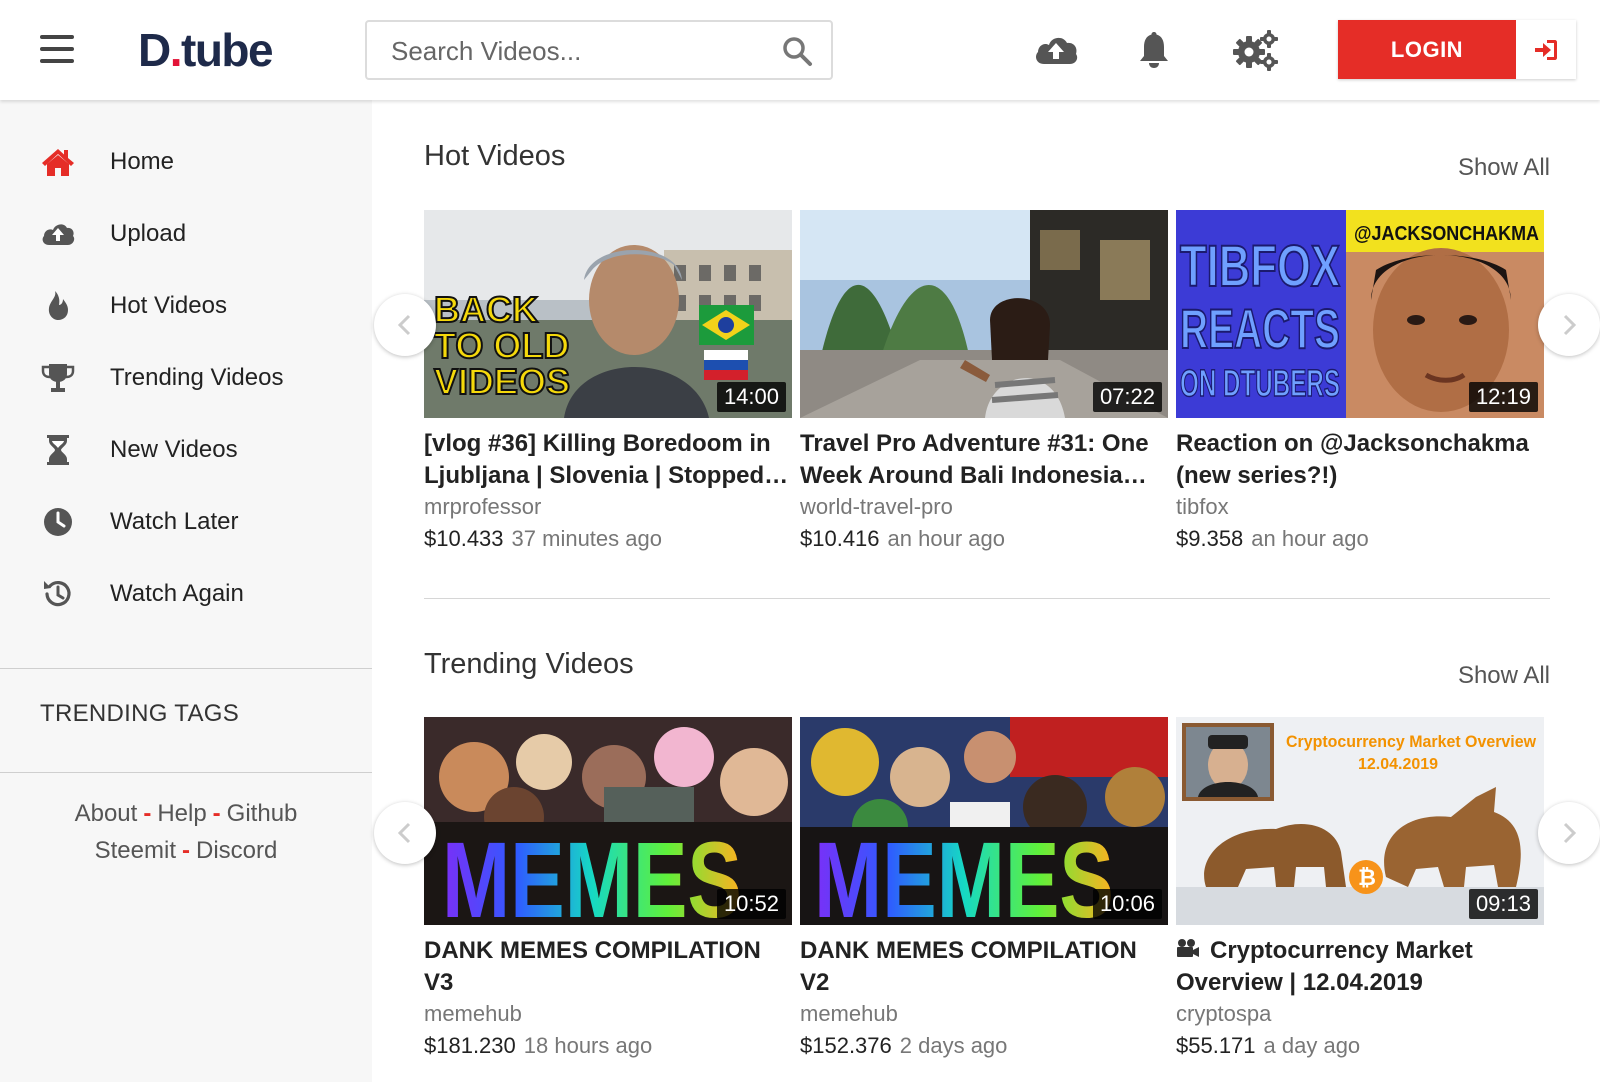 This screenshot has width=1600, height=1082. What do you see at coordinates (1503, 904) in the screenshot?
I see `video-duration: 09:13` at bounding box center [1503, 904].